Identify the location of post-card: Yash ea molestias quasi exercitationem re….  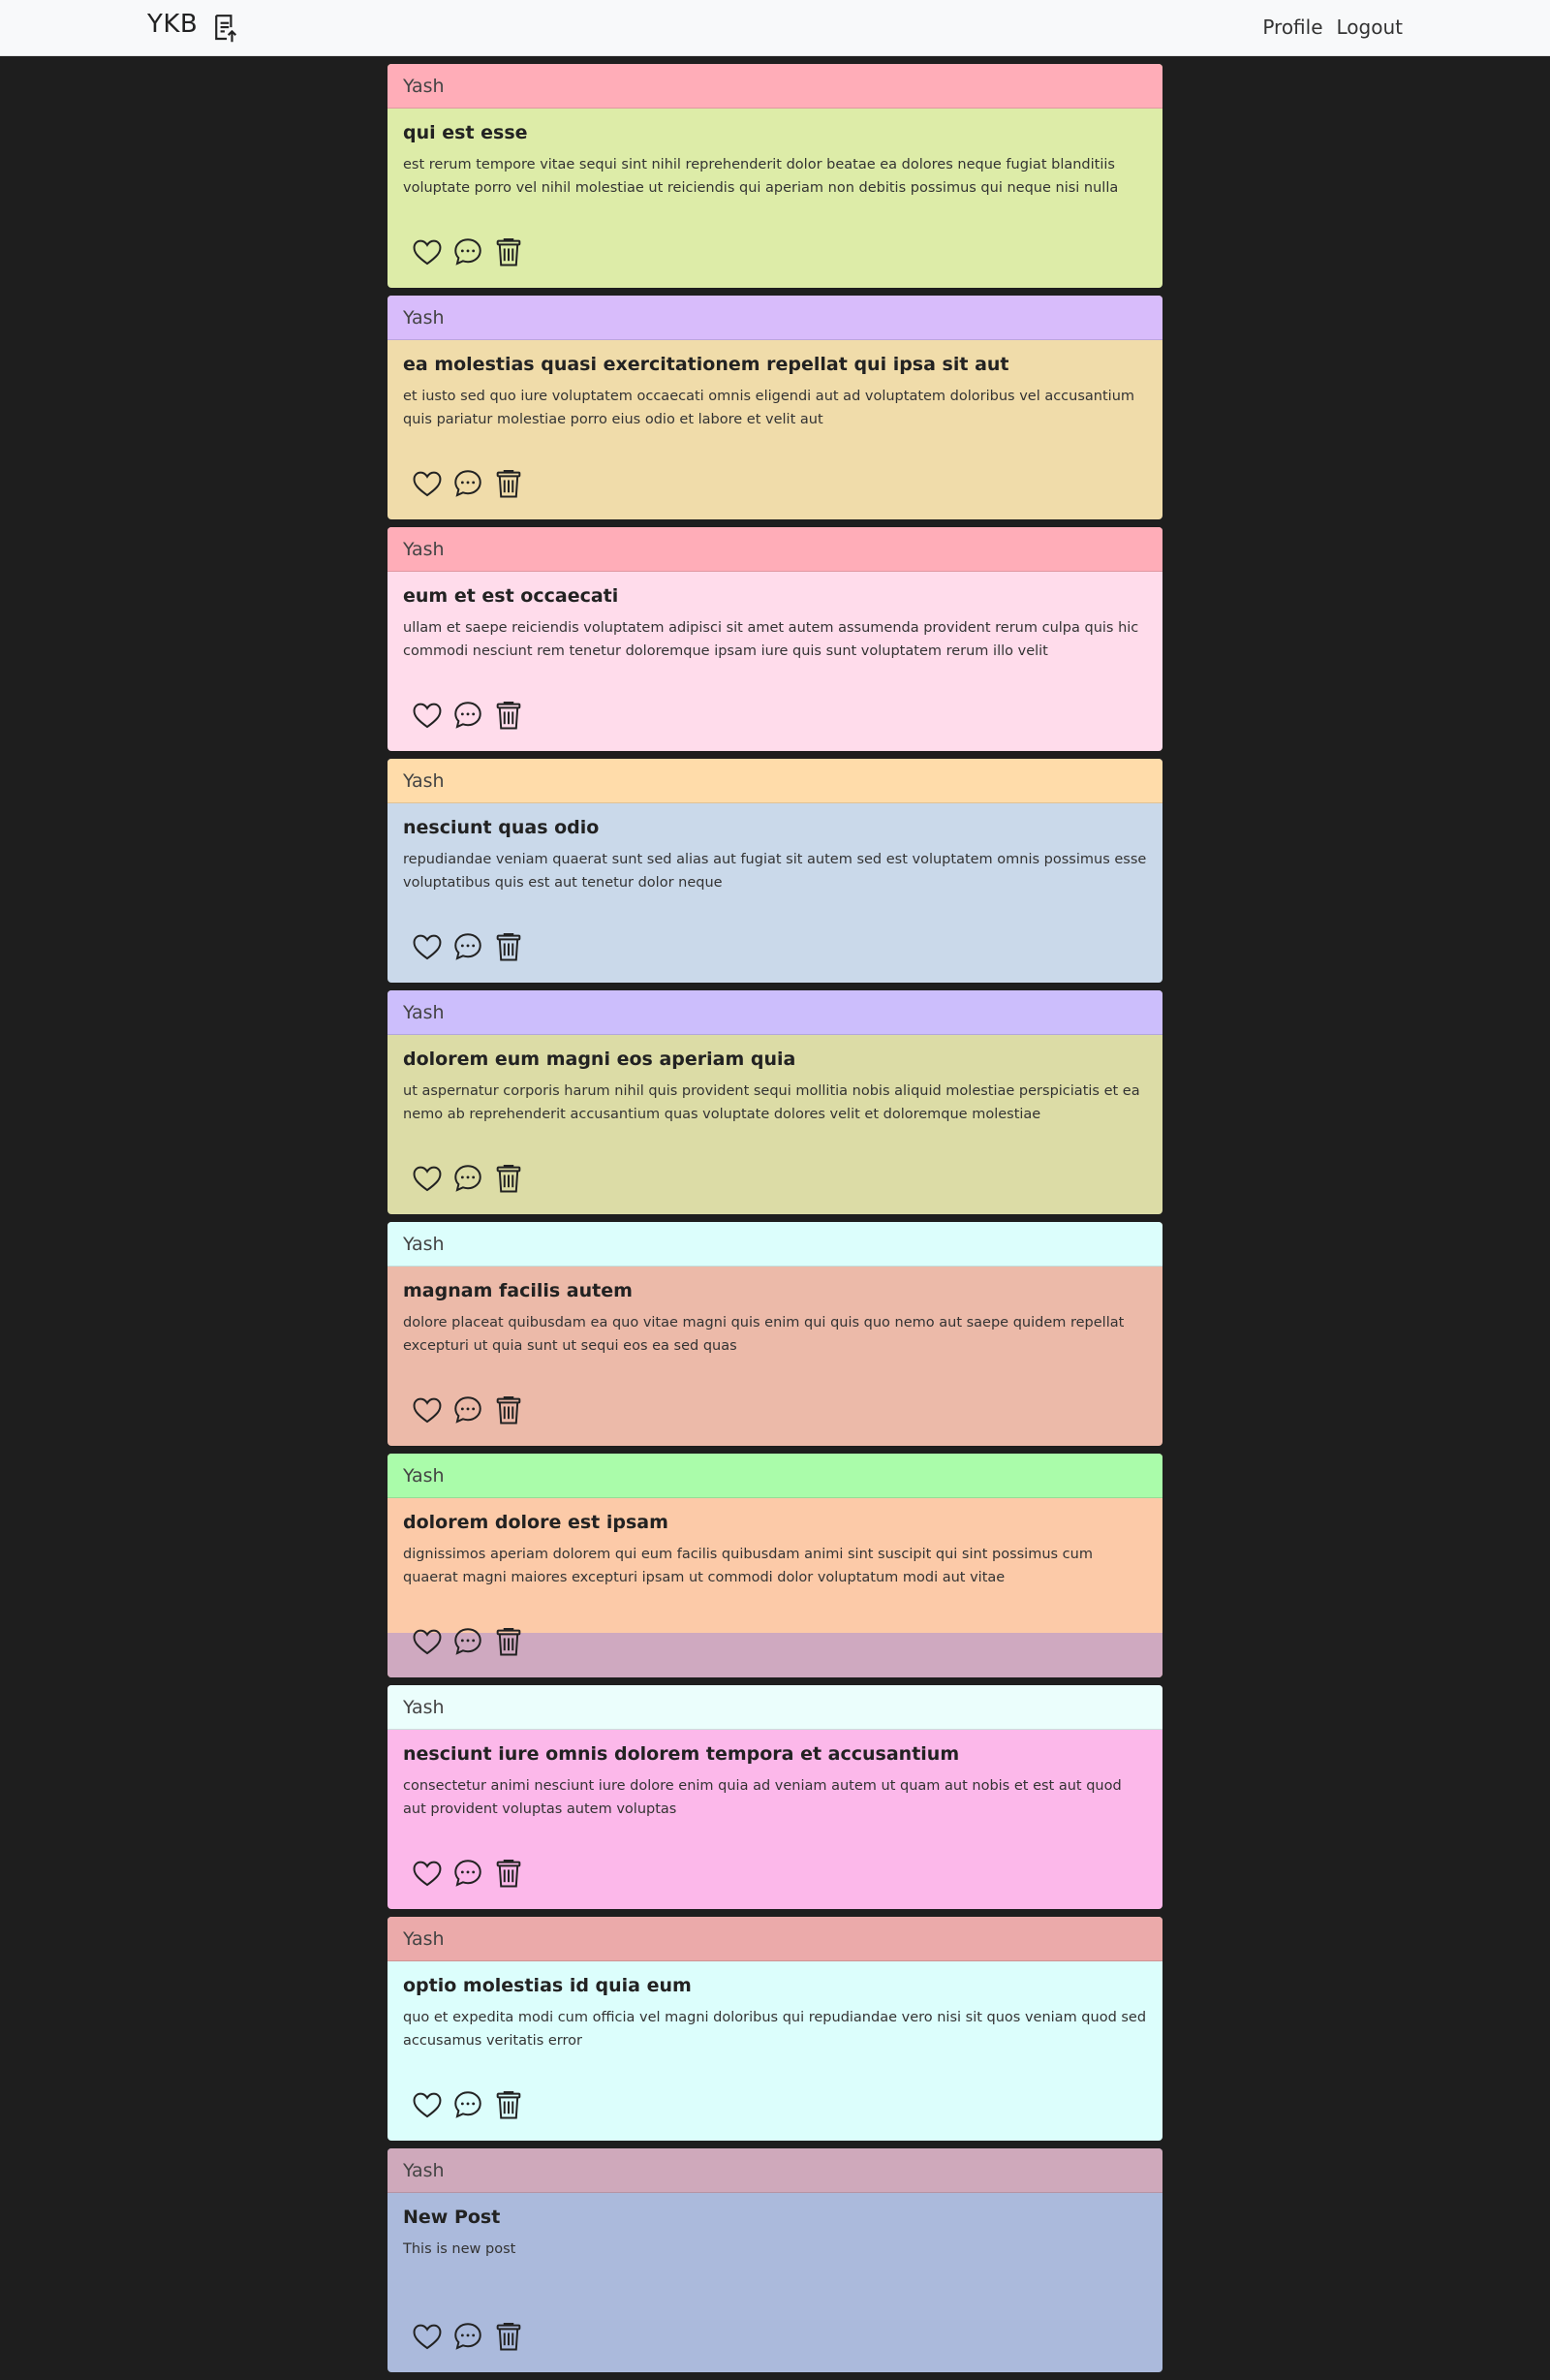
(775, 408).